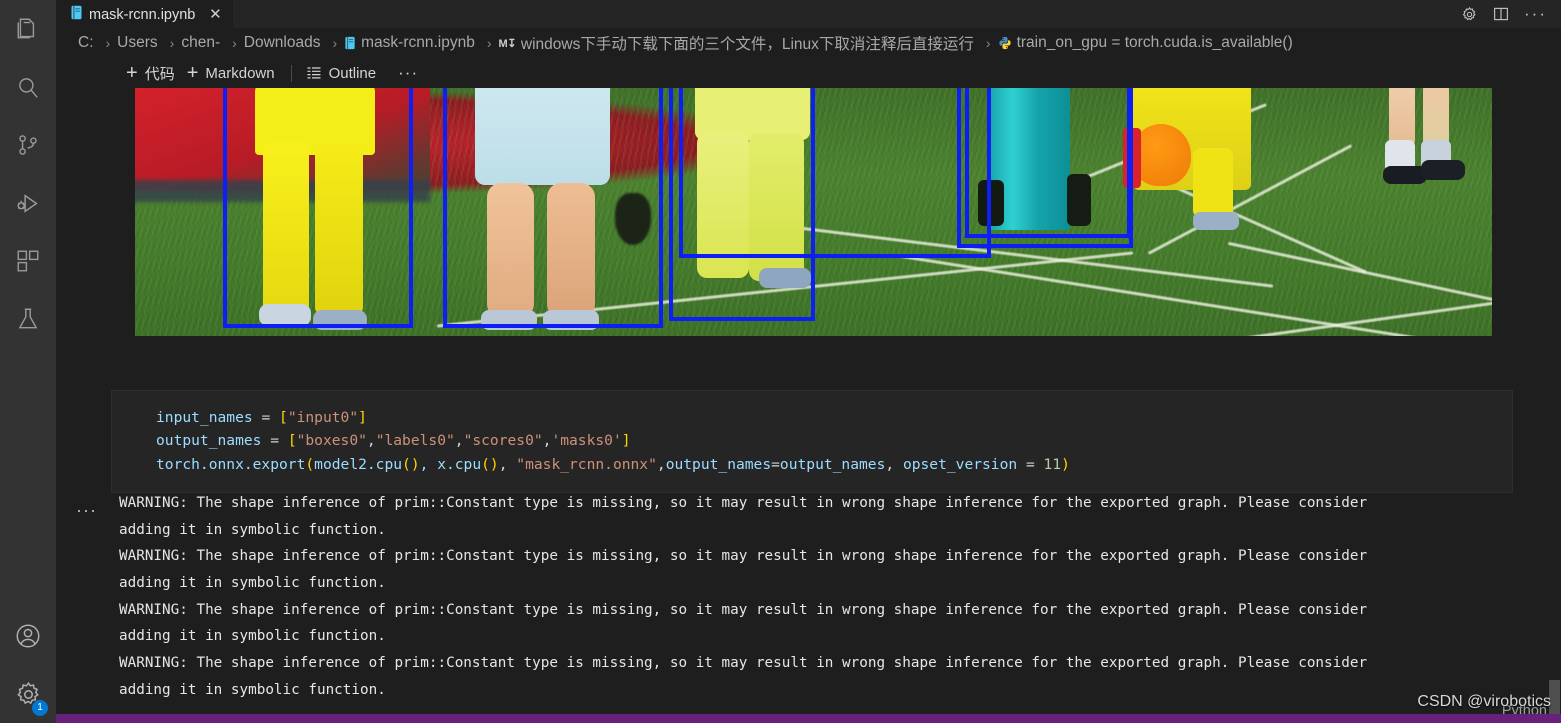 Image resolution: width=1561 pixels, height=723 pixels. Describe the element at coordinates (237, 73) in the screenshot. I see `add-markdown-cell-button: + Markdown` at that location.